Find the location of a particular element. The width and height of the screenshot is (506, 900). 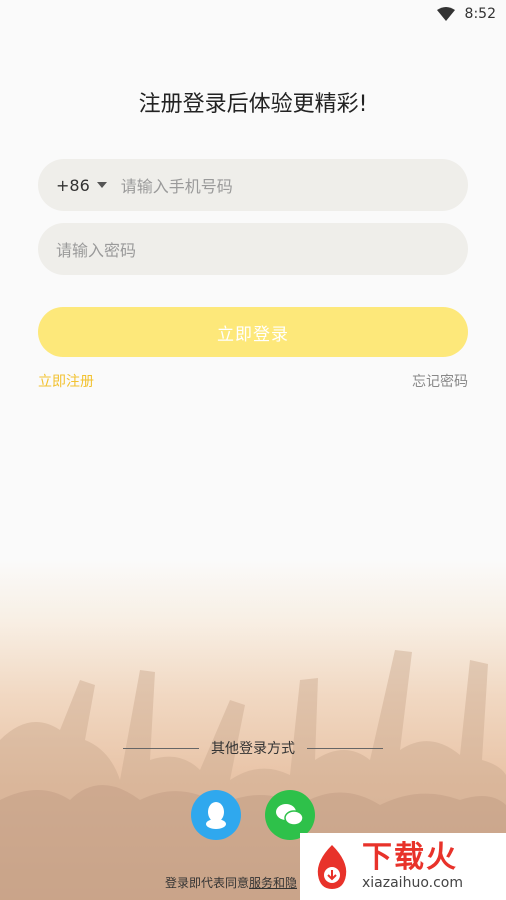

login-button: 立即登录 is located at coordinates (253, 332).